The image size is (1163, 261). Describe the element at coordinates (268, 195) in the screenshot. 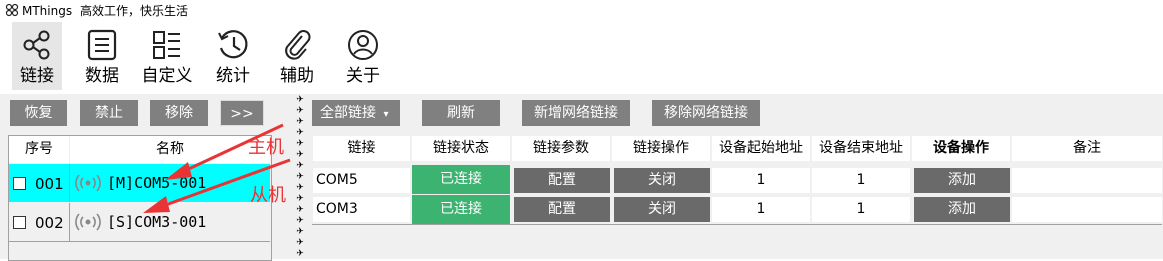

I see `slave-annotation: 从机` at that location.